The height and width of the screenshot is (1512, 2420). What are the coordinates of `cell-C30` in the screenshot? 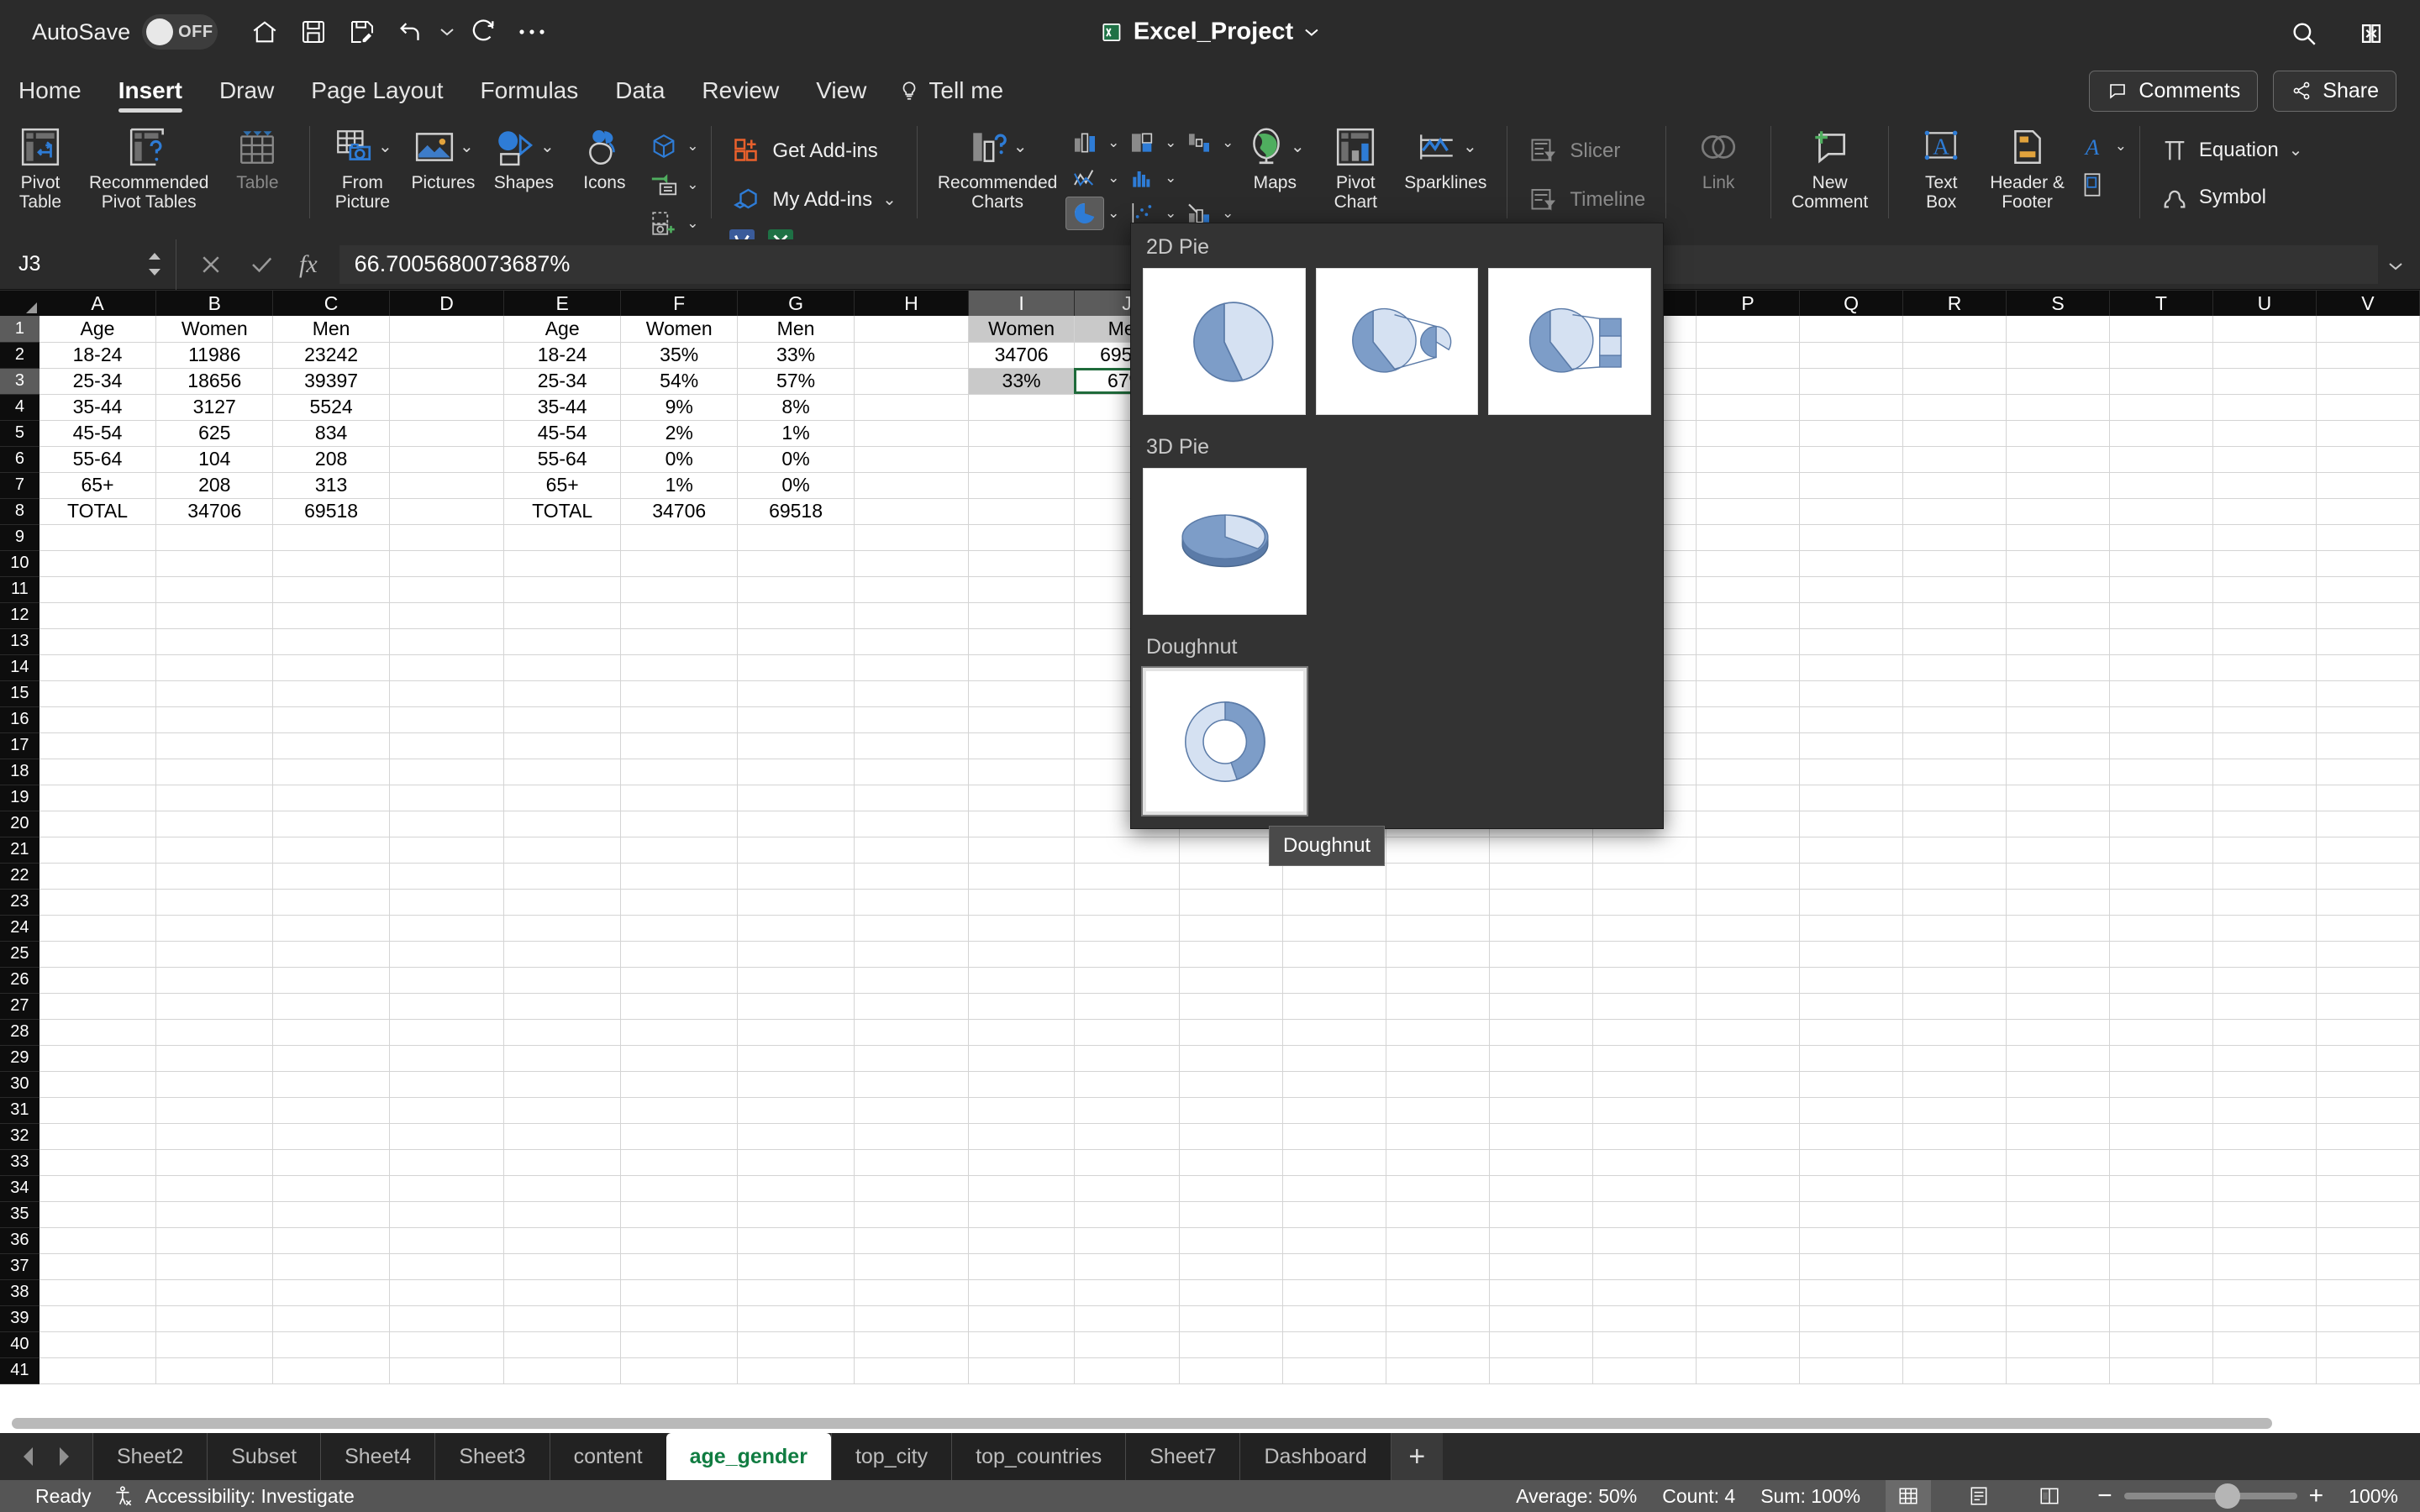 It's located at (331, 1084).